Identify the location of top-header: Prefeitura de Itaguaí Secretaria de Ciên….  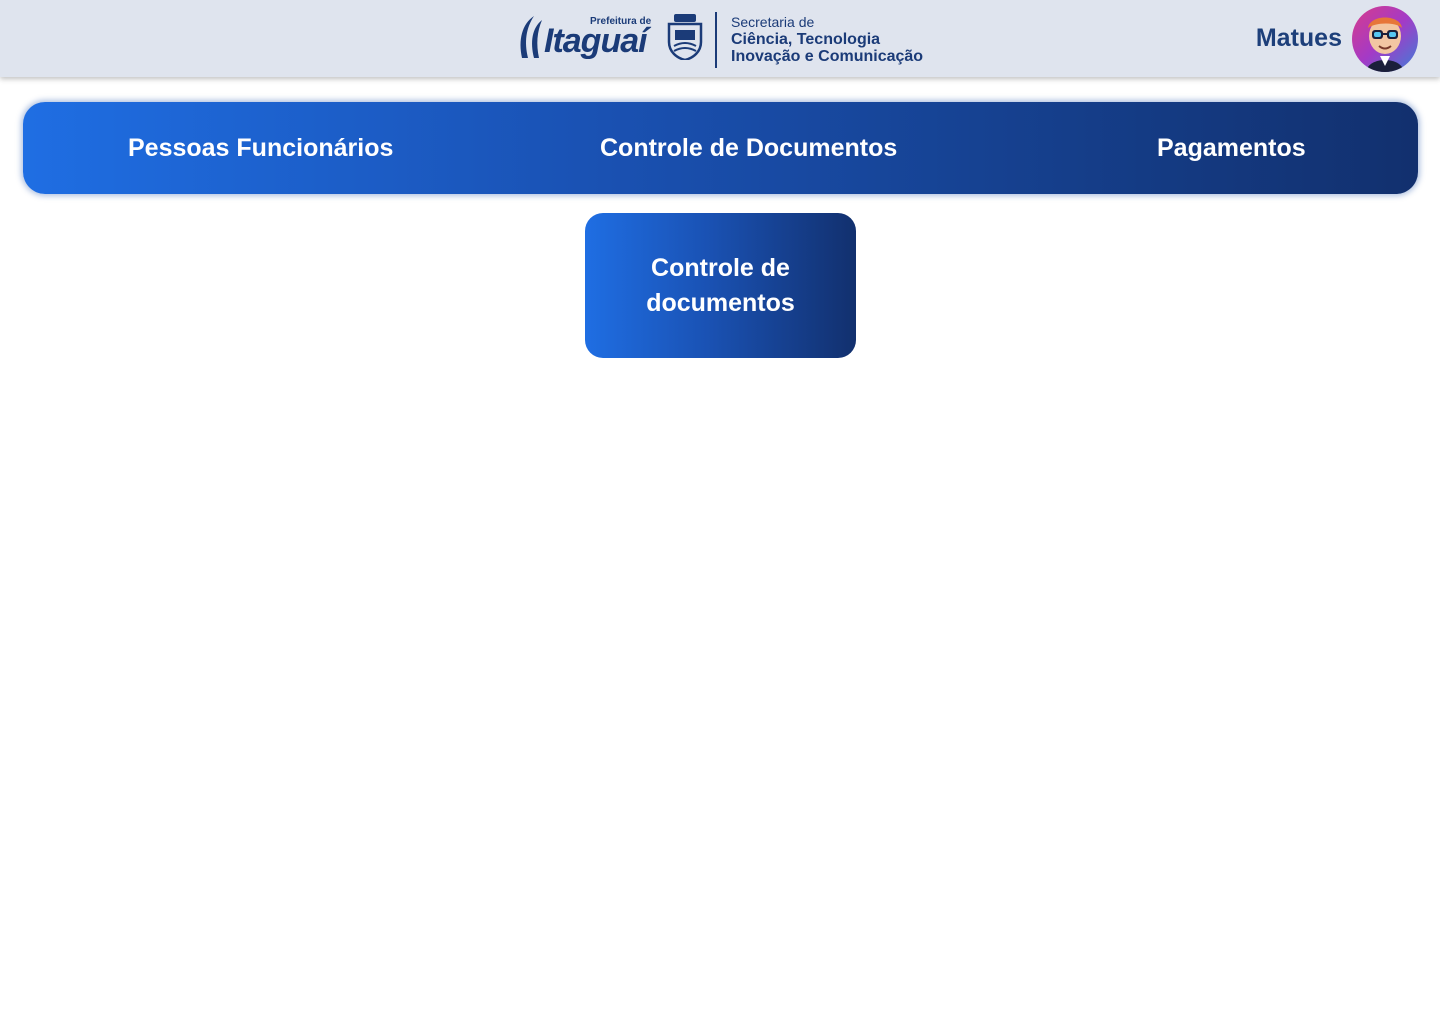
(720, 38).